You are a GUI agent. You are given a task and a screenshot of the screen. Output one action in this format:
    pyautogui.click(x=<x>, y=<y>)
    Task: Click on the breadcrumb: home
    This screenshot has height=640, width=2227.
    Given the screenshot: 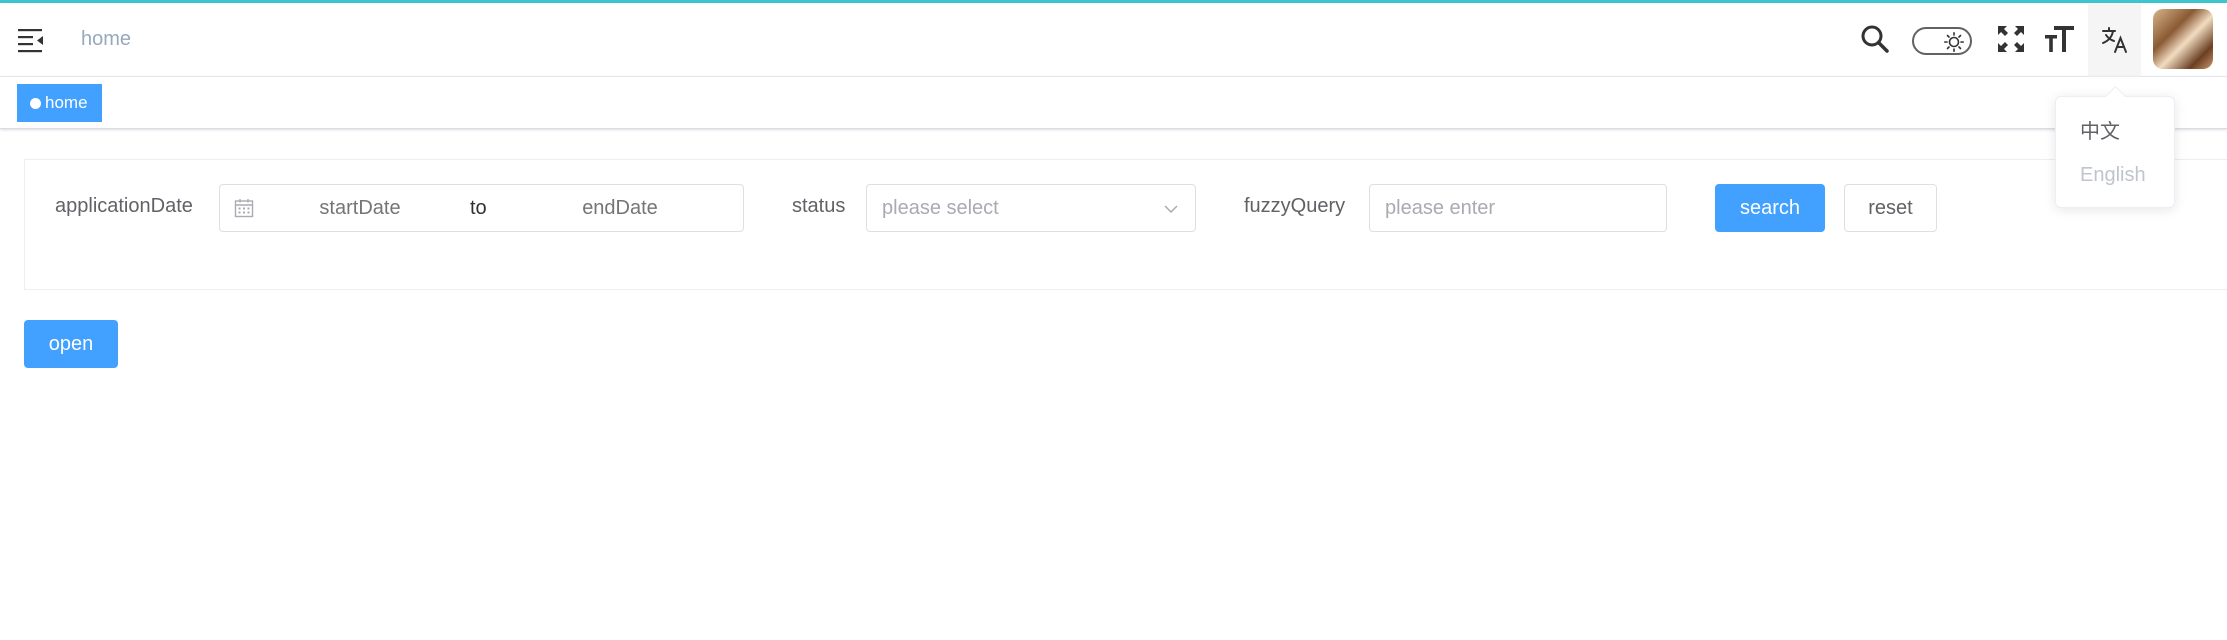 What is the action you would take?
    pyautogui.click(x=106, y=39)
    